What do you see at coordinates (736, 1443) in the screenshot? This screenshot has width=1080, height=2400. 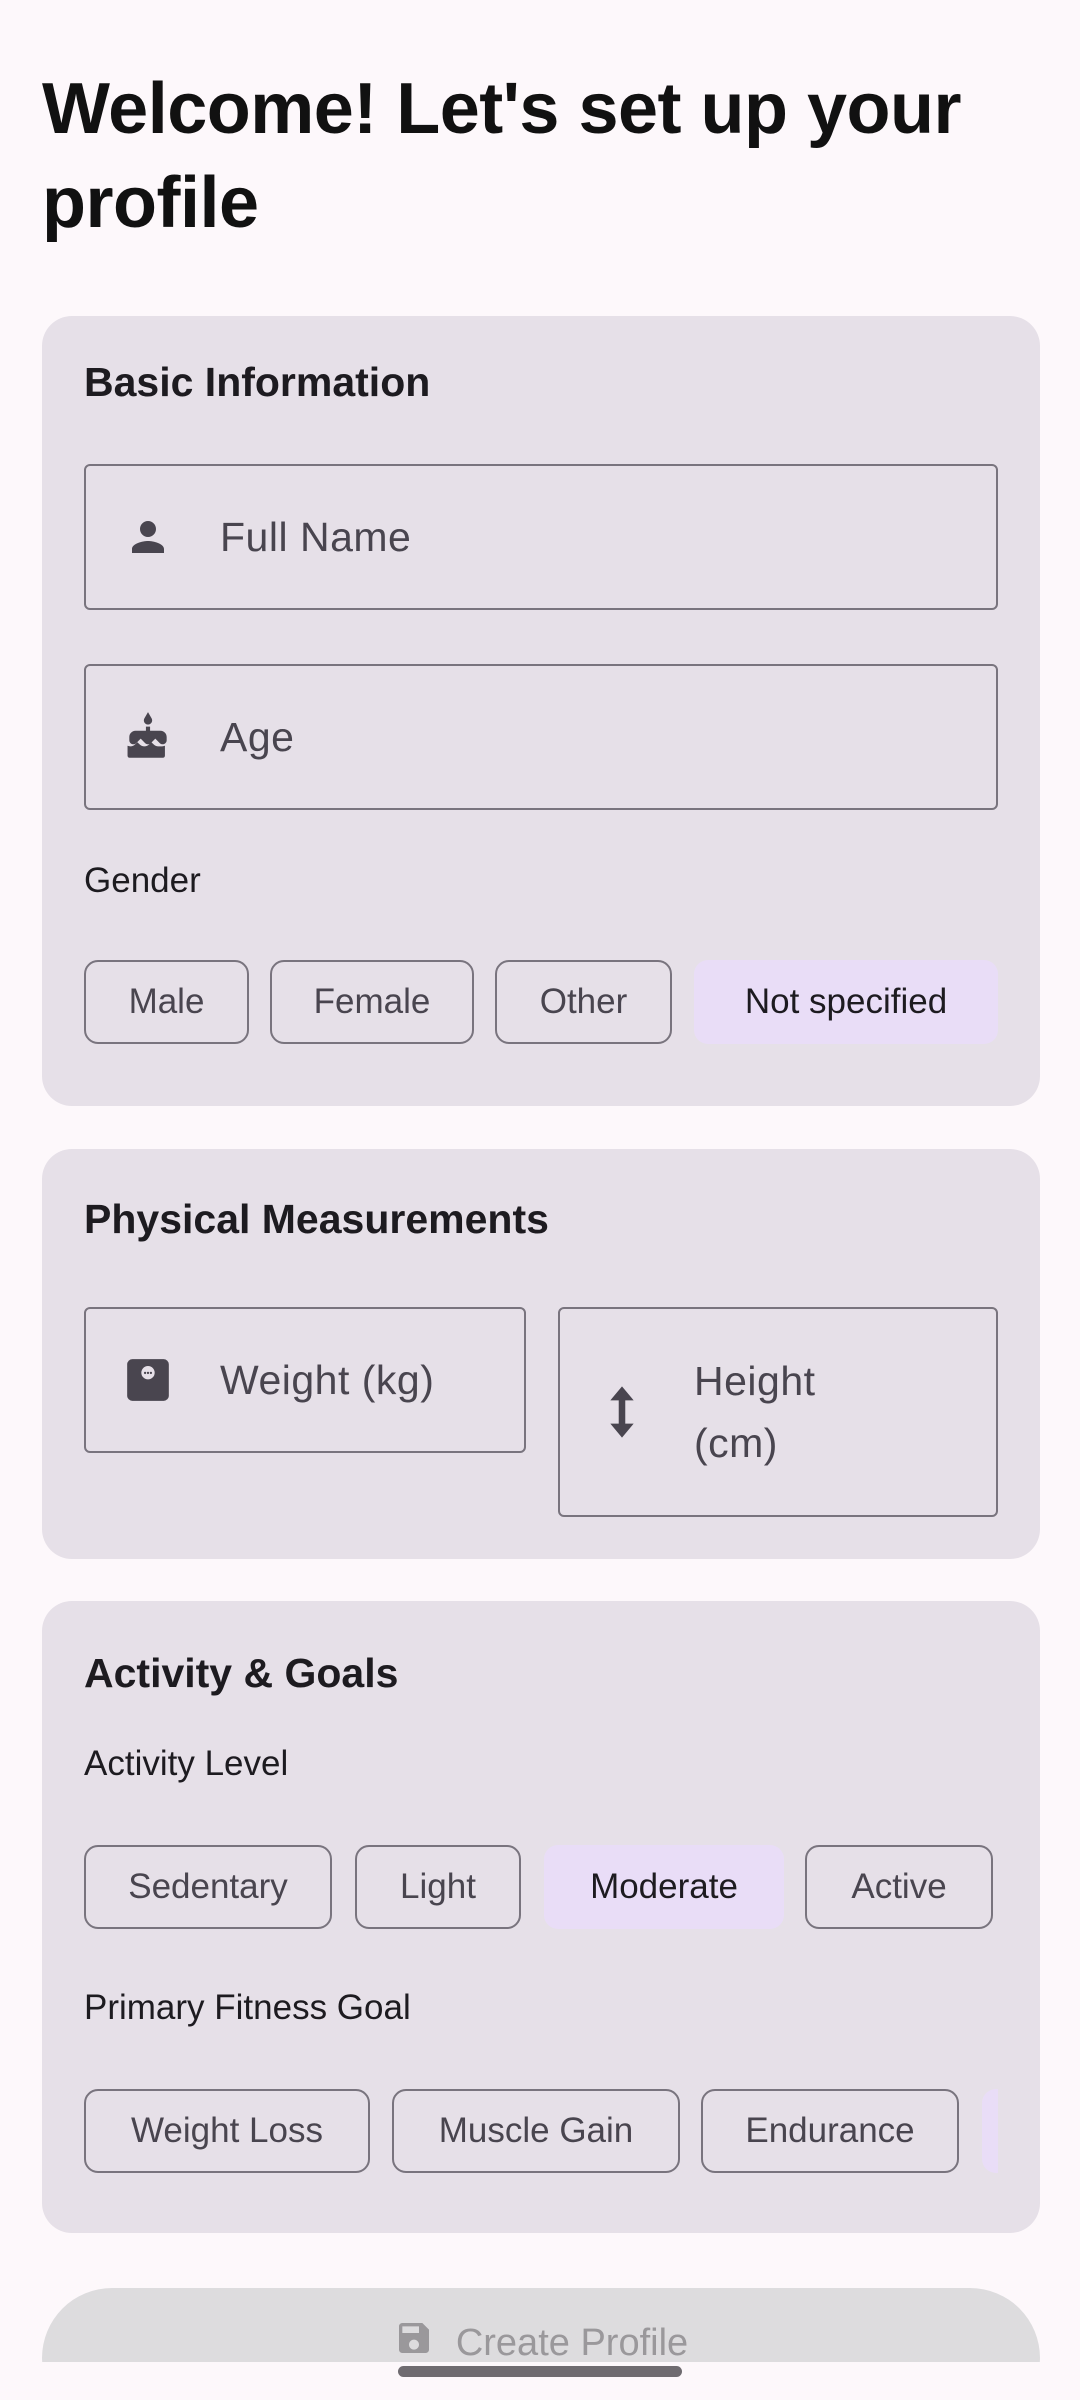 I see `height-placeholder-line2: (cm)` at bounding box center [736, 1443].